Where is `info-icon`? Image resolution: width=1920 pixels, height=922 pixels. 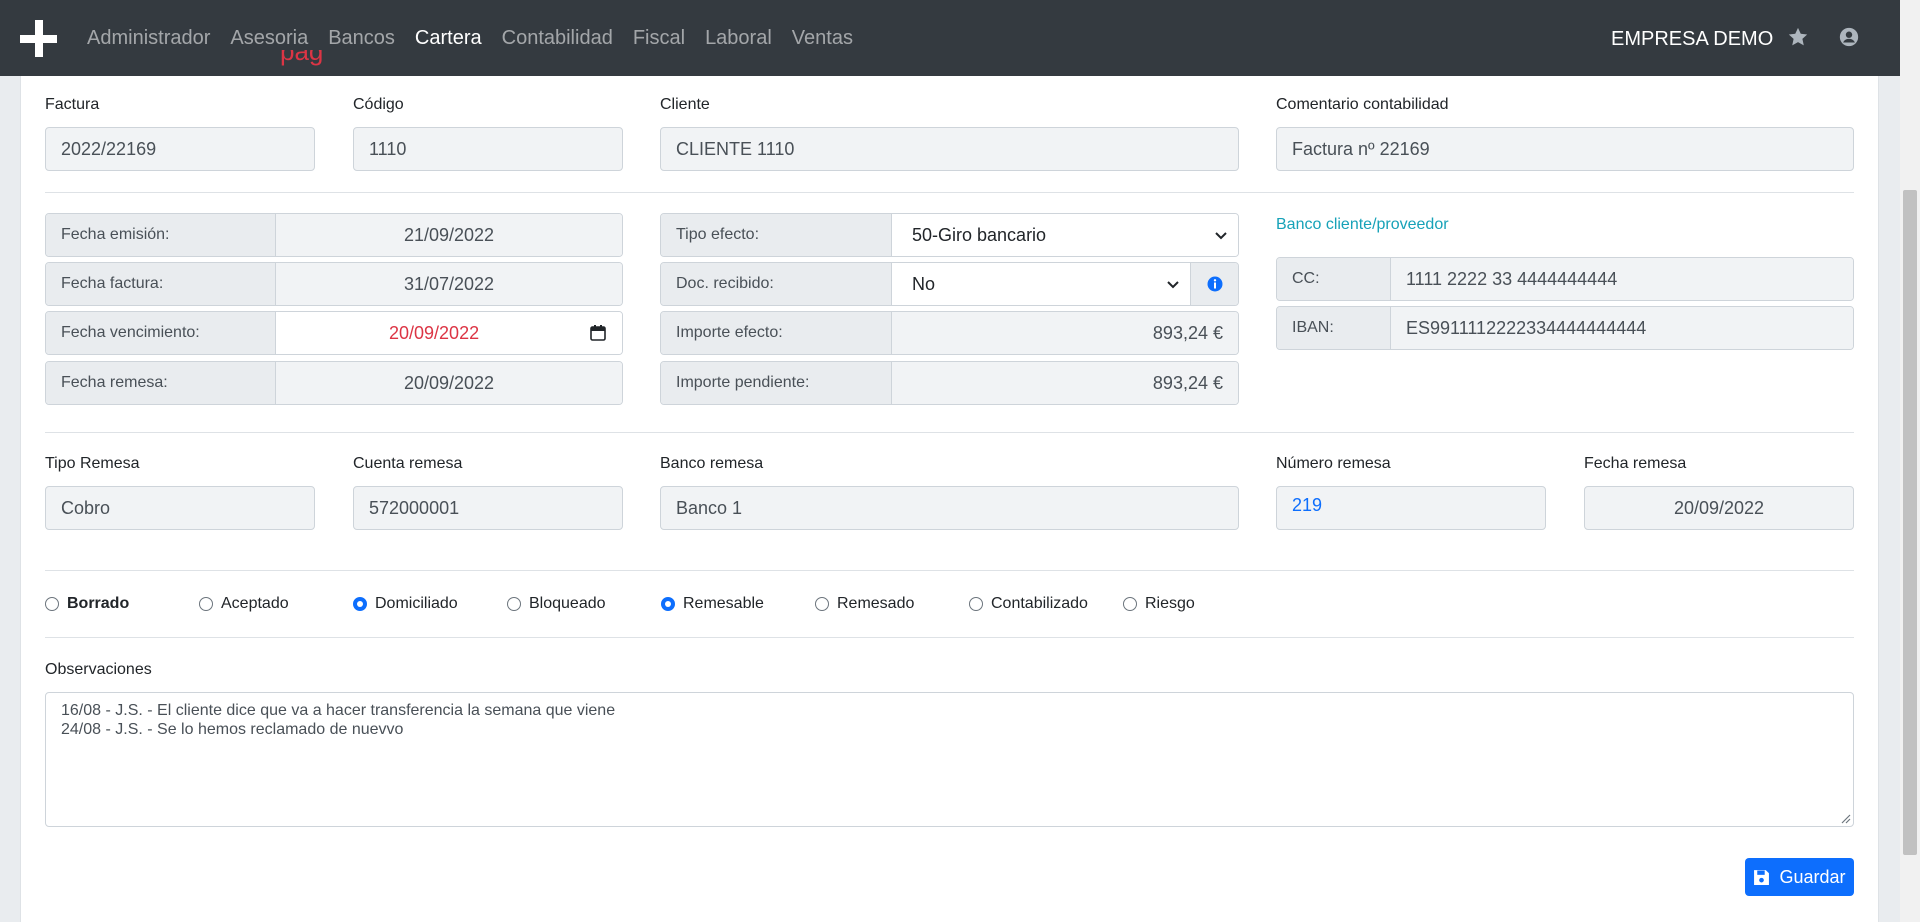 info-icon is located at coordinates (1214, 284).